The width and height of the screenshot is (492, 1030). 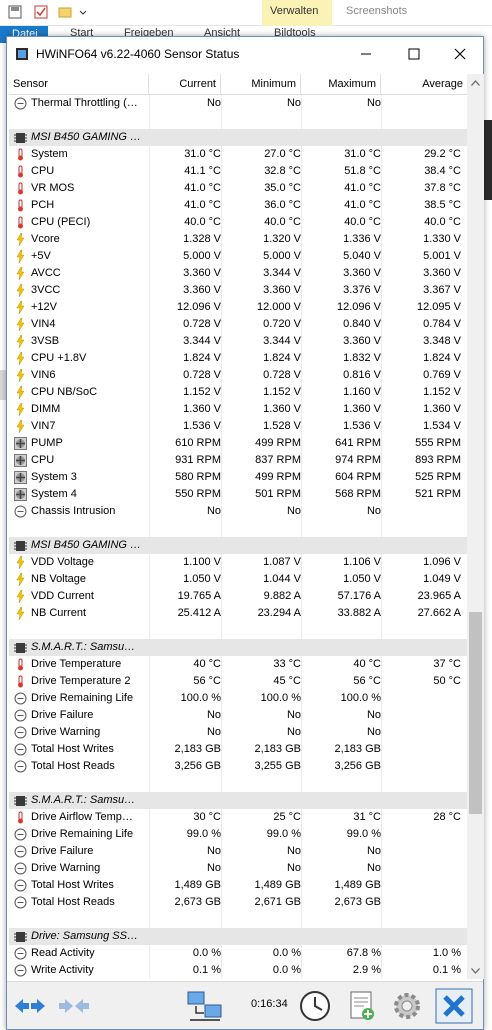 I want to click on sensor-row: VIN4 0.728 V 0.720 V 0.840 V 0.784 V, so click(x=238, y=324).